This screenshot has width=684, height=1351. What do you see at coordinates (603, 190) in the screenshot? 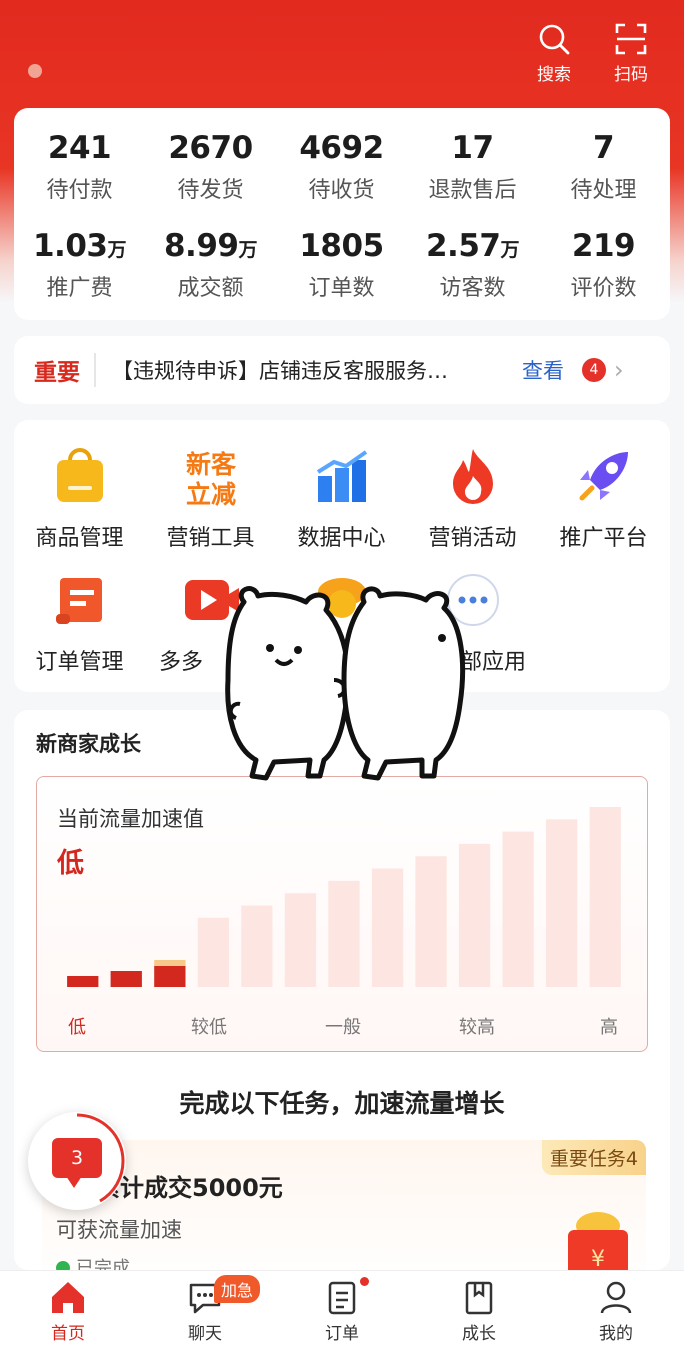
I see `stat-label: 待处理` at bounding box center [603, 190].